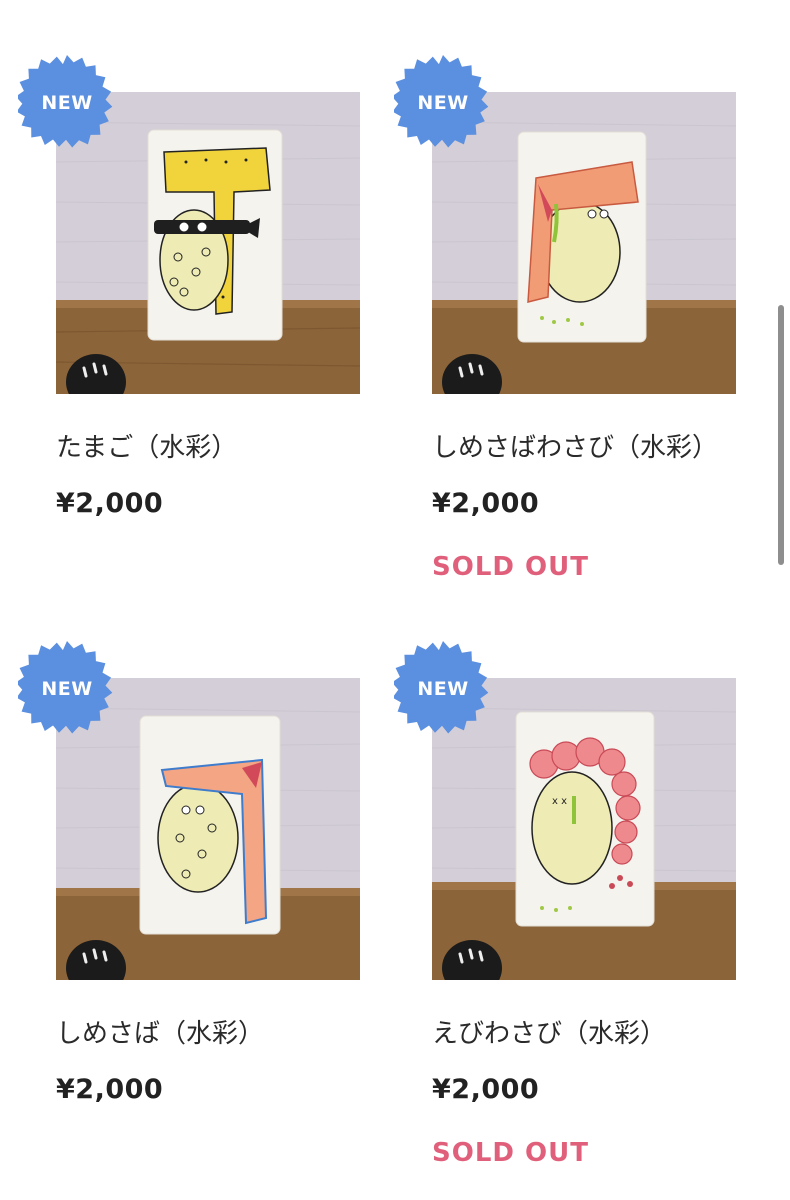 This screenshot has width=790, height=1200. Describe the element at coordinates (575, 445) in the screenshot. I see `product-title: しめさばわさび（水彩）` at that location.